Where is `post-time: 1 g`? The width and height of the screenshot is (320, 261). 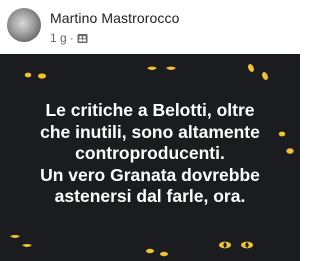 post-time: 1 g is located at coordinates (58, 38).